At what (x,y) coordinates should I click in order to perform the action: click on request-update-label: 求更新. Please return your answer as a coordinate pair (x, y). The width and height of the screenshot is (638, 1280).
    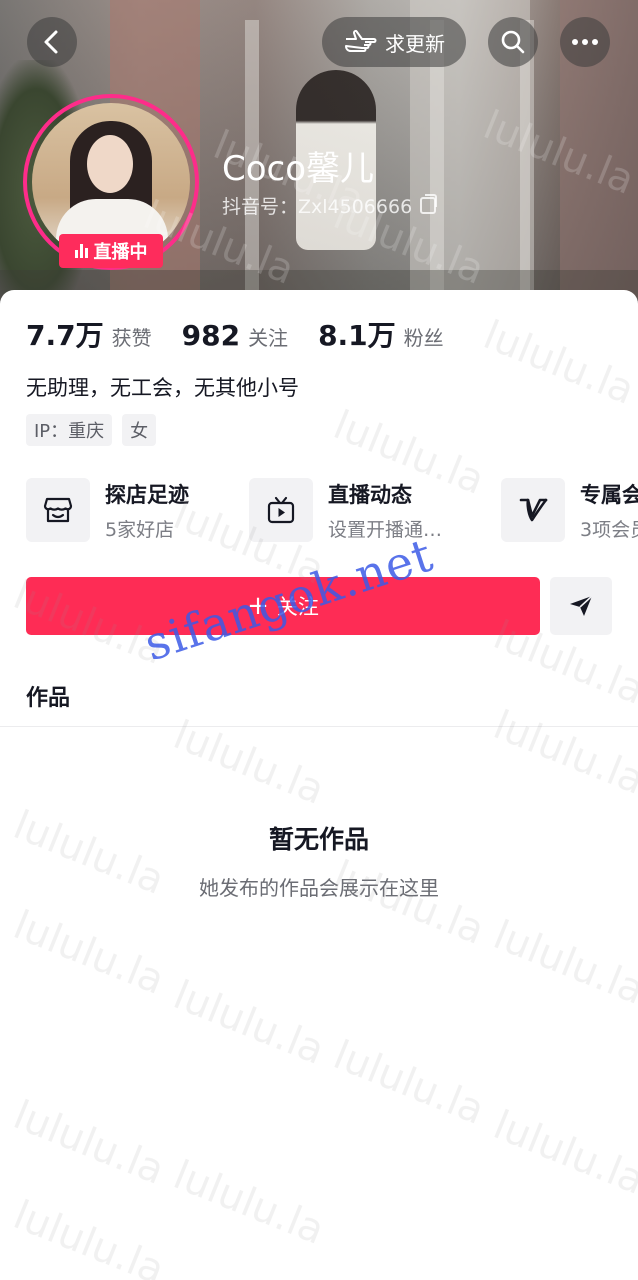
    Looking at the image, I should click on (415, 43).